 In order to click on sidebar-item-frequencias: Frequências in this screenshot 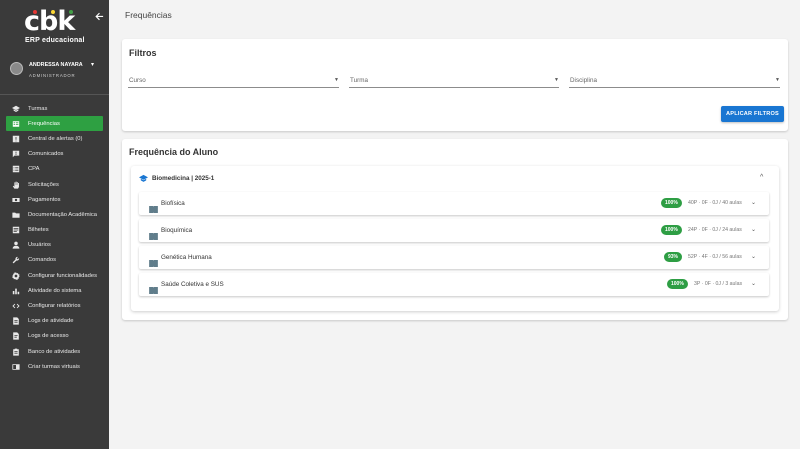, I will do `click(54, 124)`.